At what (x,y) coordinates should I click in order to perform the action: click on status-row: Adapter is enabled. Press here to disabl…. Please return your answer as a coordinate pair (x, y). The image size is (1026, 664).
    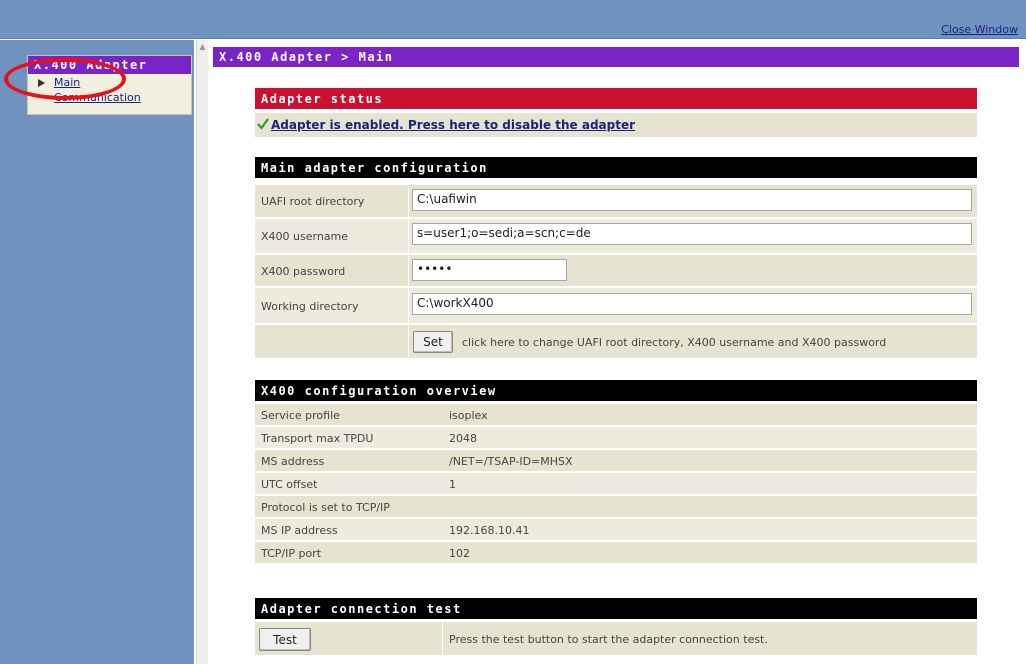
    Looking at the image, I should click on (616, 125).